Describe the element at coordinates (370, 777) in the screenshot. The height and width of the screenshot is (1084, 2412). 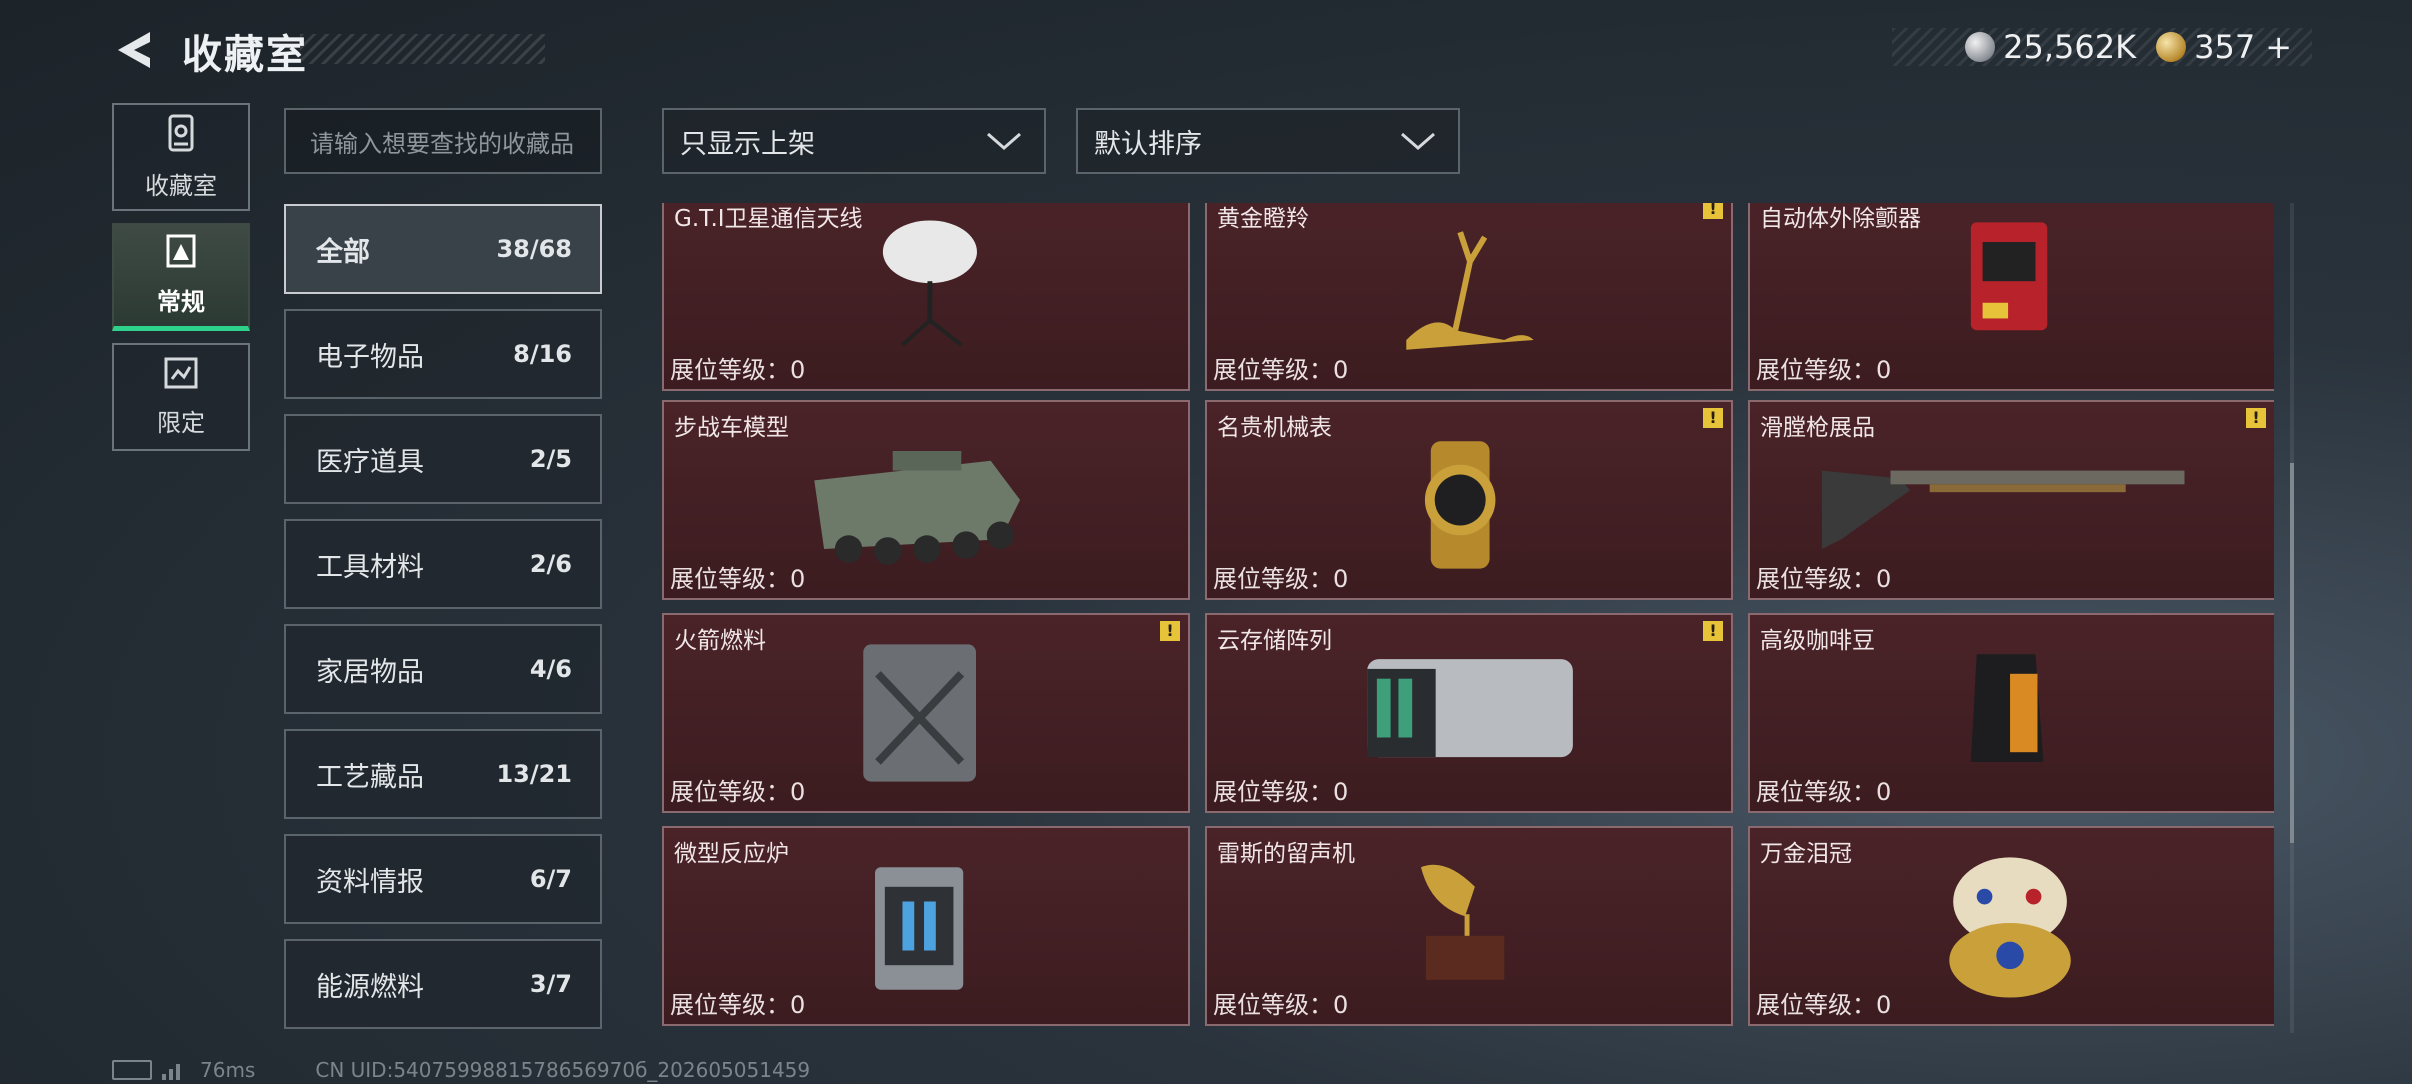
I see `category-label: 工艺藏品` at that location.